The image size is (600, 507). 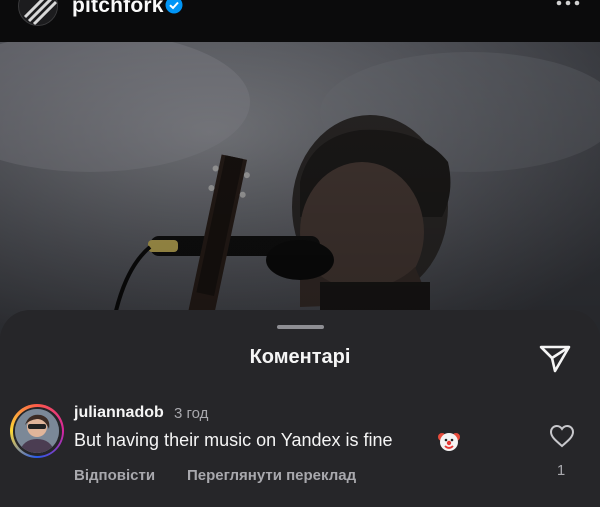 What do you see at coordinates (191, 413) in the screenshot?
I see `comment-timestamp: 3 год` at bounding box center [191, 413].